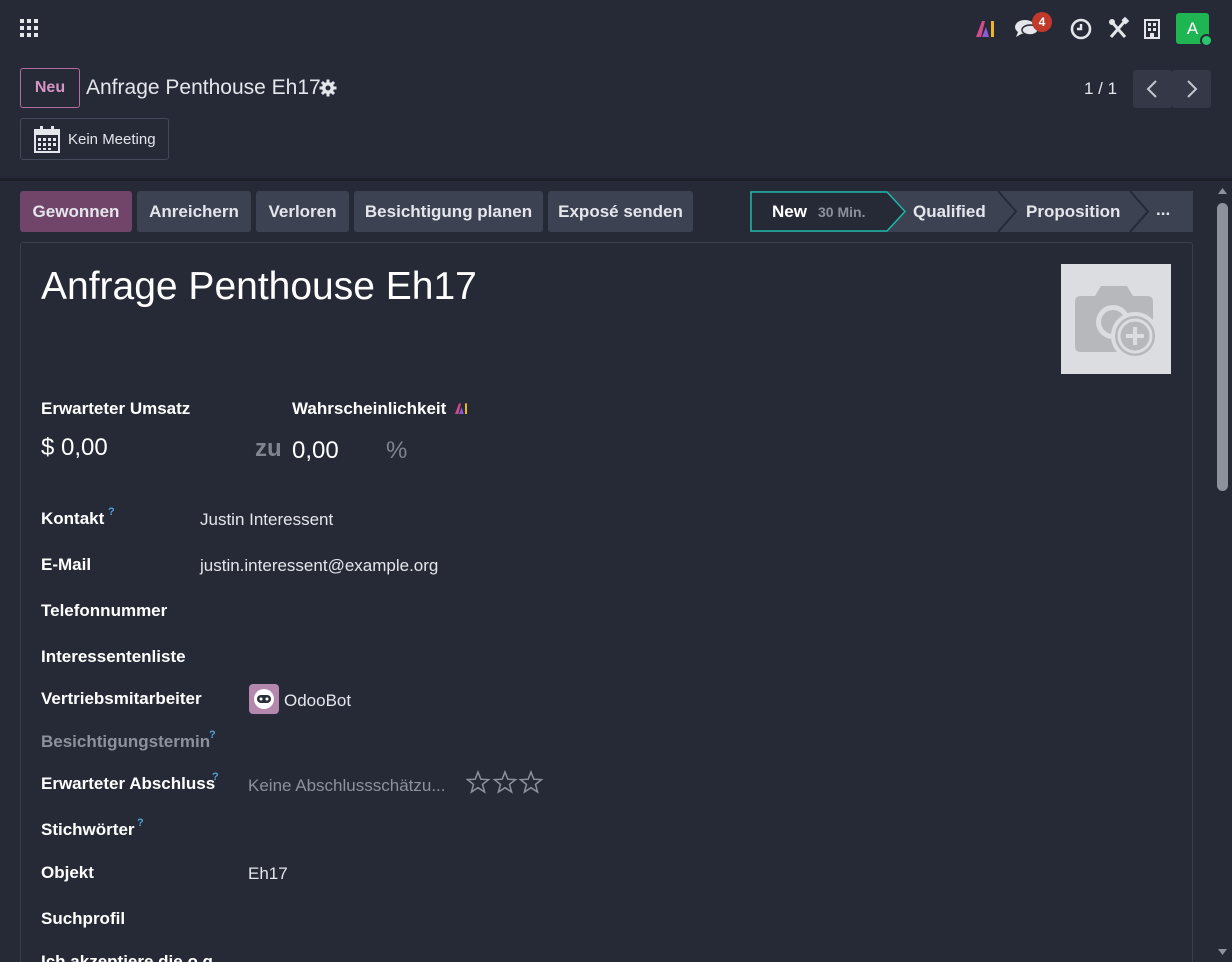 This screenshot has width=1232, height=962. I want to click on gear-icon, so click(328, 88).